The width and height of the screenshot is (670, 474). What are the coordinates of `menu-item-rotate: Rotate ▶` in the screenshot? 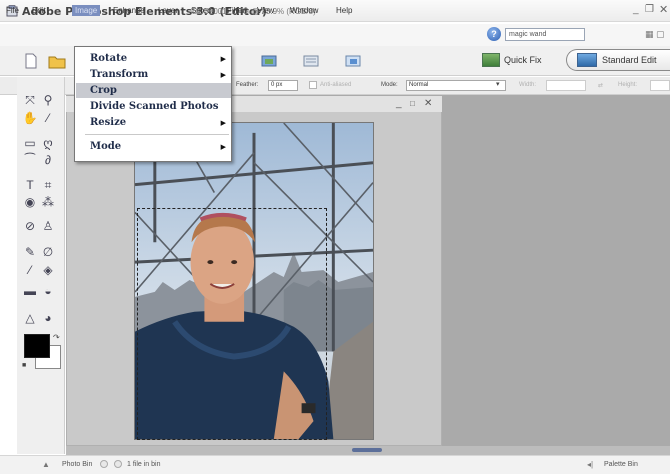 It's located at (161, 58).